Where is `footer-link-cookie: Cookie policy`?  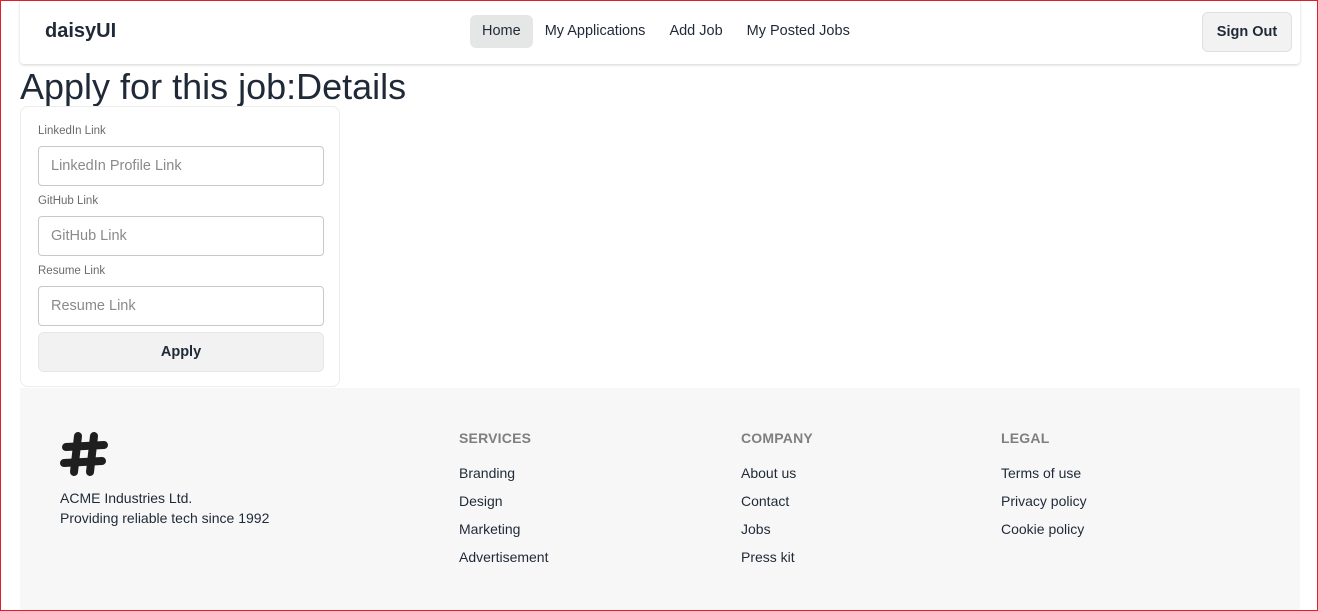
footer-link-cookie: Cookie policy is located at coordinates (1044, 535).